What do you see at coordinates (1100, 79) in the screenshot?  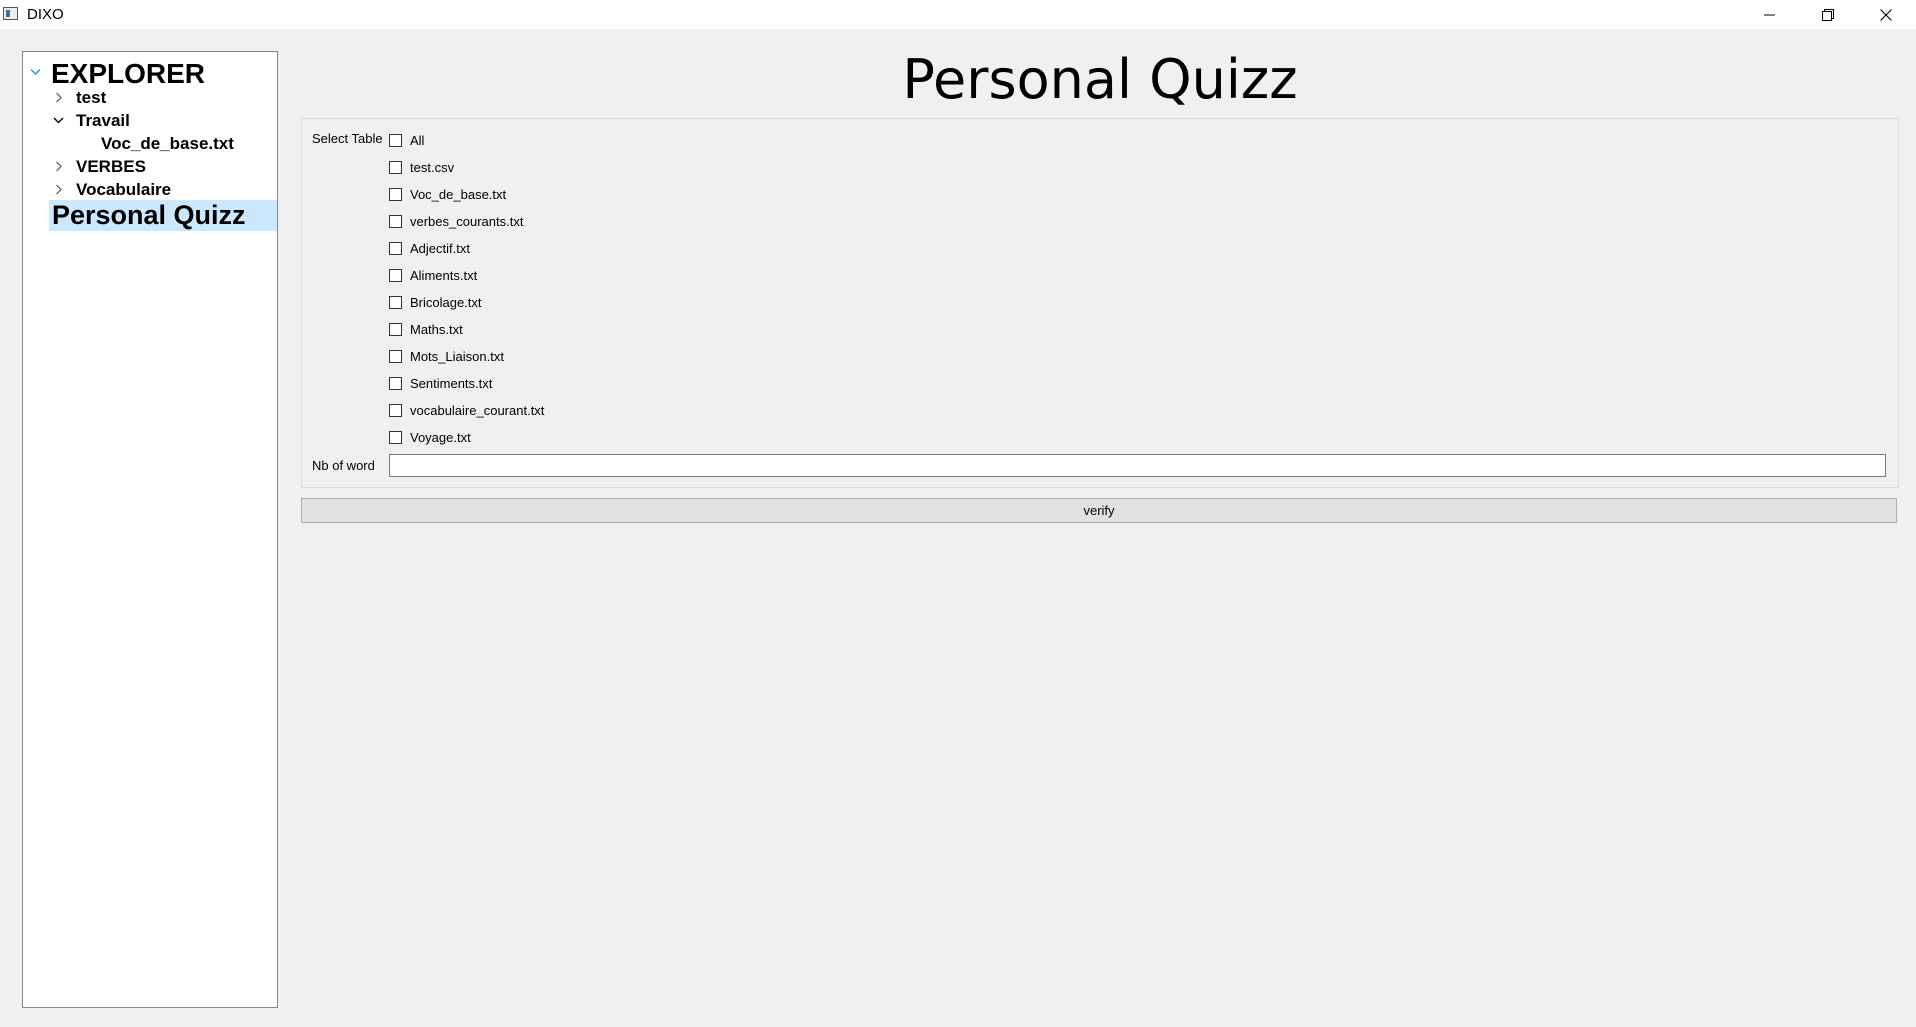 I see `page-title: Personal Quizz` at bounding box center [1100, 79].